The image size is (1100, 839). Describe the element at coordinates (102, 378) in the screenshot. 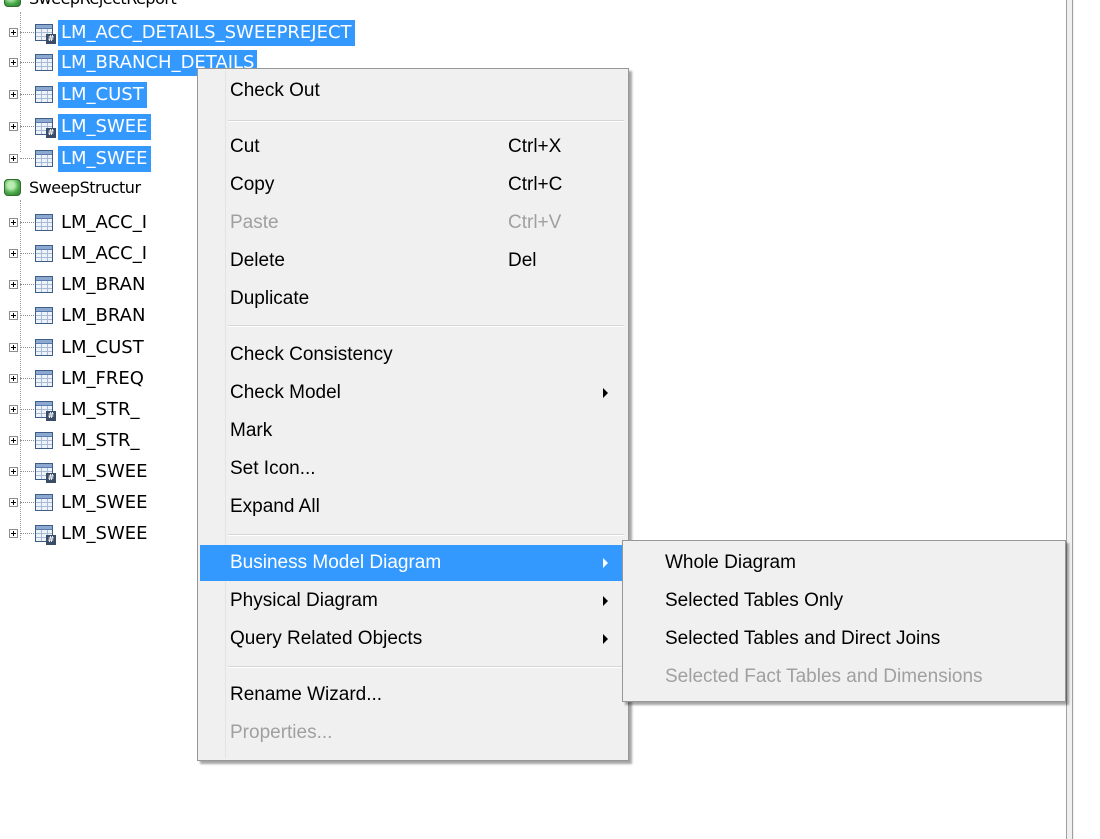

I see `tree-item-label: LM_FREQ` at that location.